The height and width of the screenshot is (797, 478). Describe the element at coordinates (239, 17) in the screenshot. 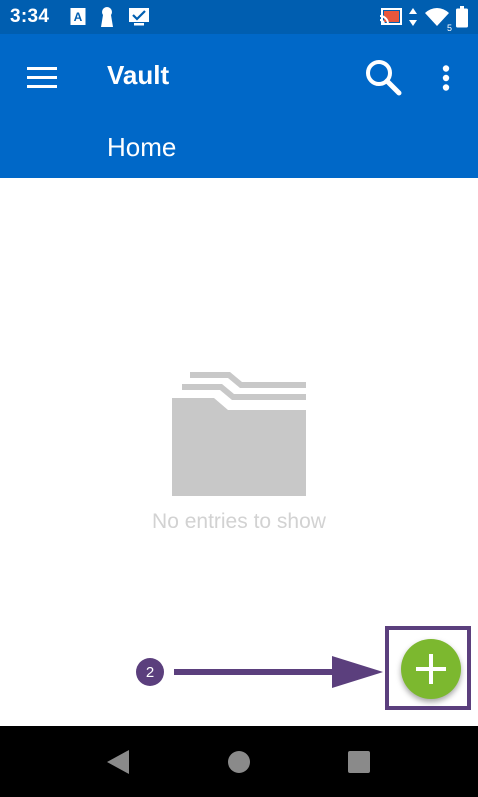

I see `status-bar: 3:34 A 5` at that location.